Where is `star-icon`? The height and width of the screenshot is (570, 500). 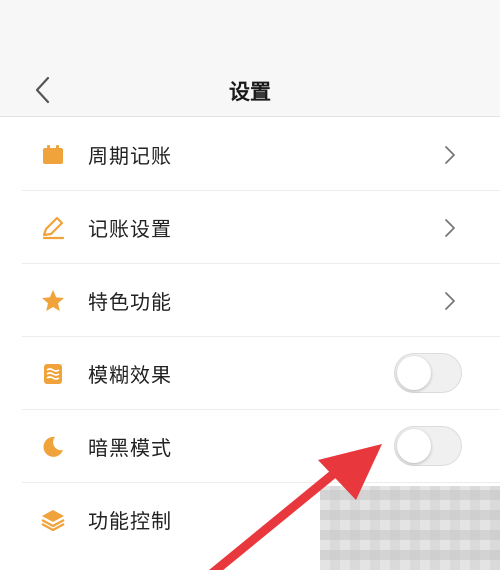 star-icon is located at coordinates (53, 300).